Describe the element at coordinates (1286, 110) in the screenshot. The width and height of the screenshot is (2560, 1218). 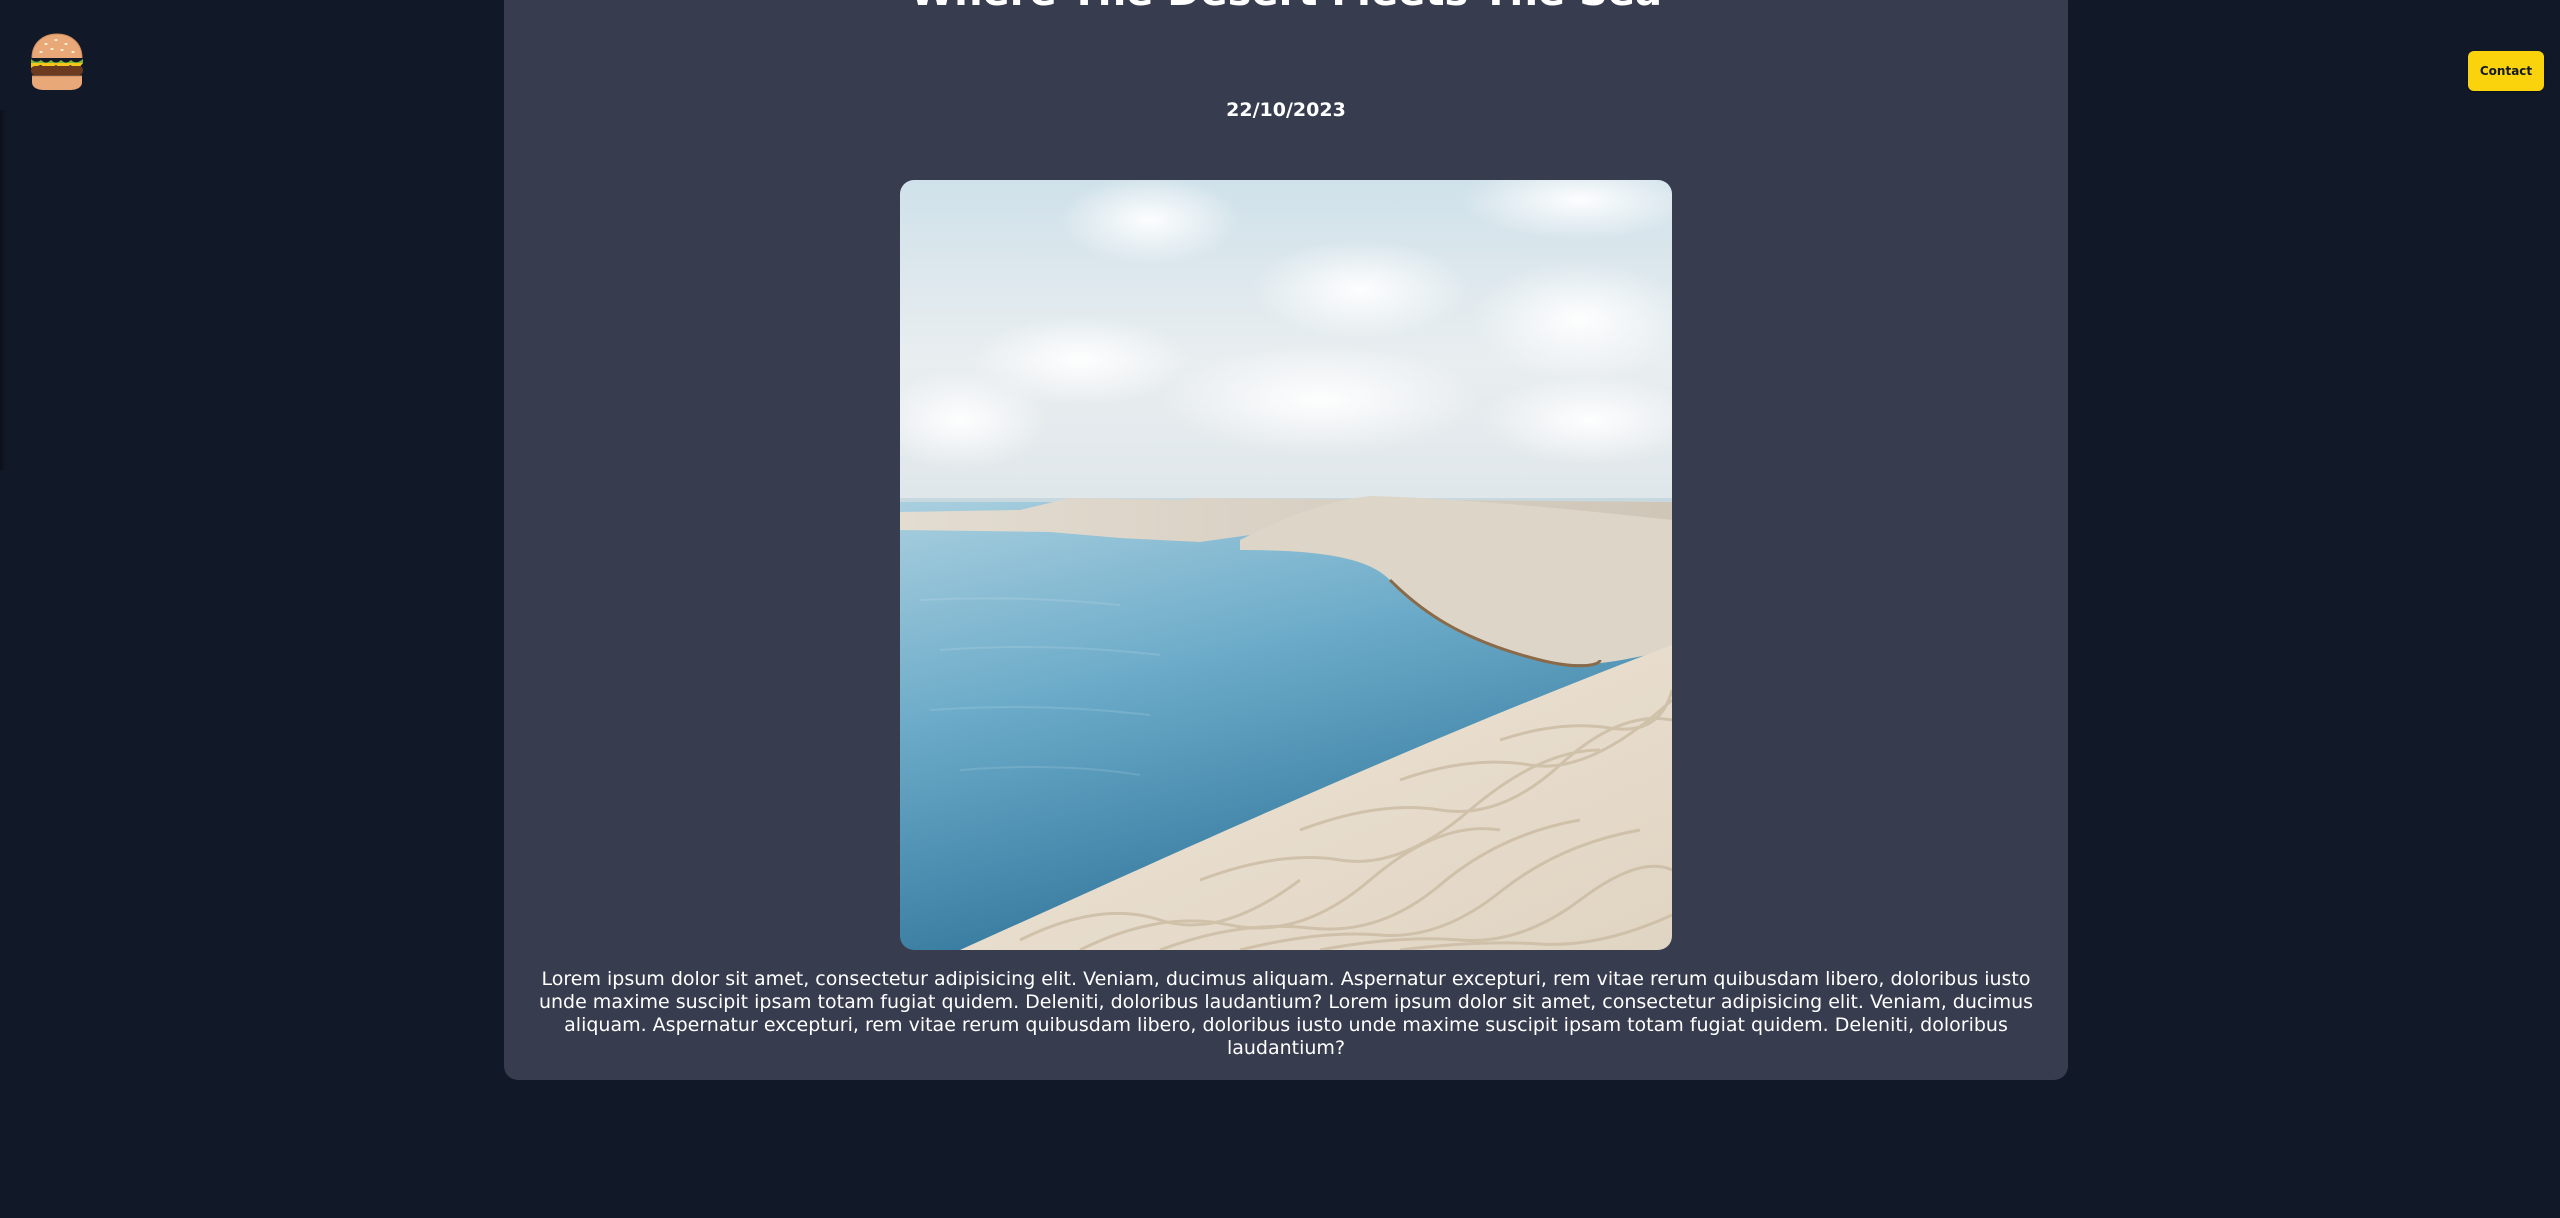
I see `post-date: 22/10/2023` at that location.